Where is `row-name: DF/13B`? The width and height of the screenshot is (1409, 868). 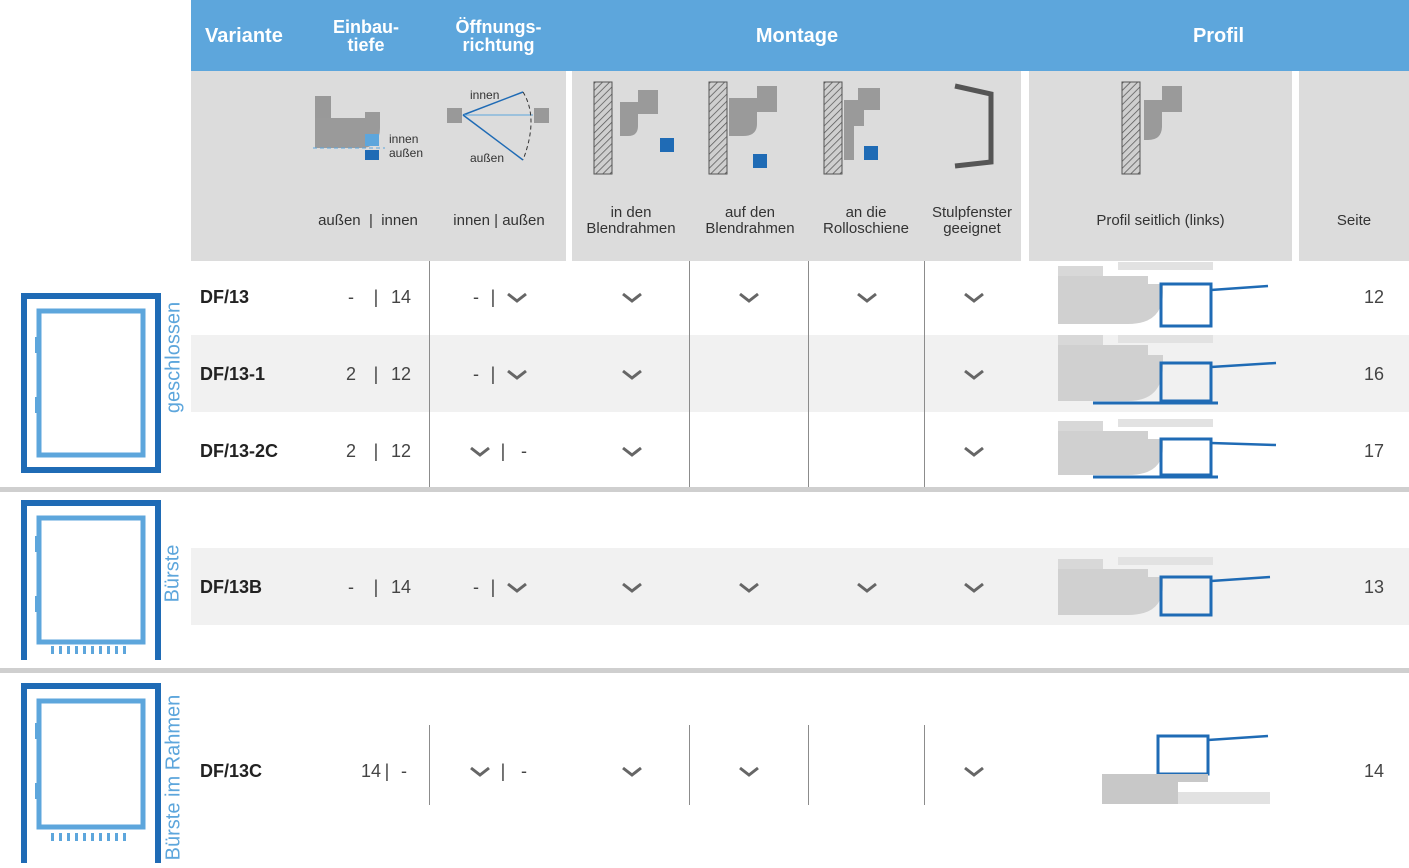
row-name: DF/13B is located at coordinates (231, 586).